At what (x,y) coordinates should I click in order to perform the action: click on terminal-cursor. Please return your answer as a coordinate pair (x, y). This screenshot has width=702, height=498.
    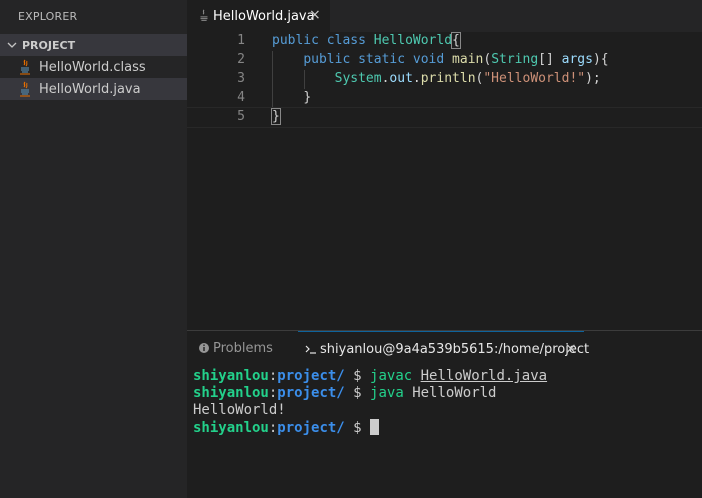
    Looking at the image, I should click on (375, 427).